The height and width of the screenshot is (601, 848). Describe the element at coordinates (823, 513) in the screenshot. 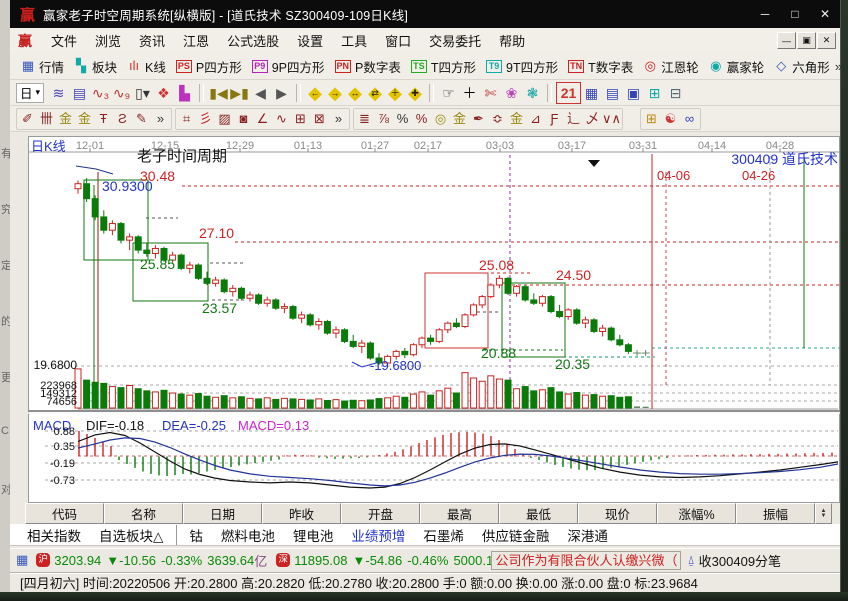

I see `header-spinner: ▲ ▼` at that location.